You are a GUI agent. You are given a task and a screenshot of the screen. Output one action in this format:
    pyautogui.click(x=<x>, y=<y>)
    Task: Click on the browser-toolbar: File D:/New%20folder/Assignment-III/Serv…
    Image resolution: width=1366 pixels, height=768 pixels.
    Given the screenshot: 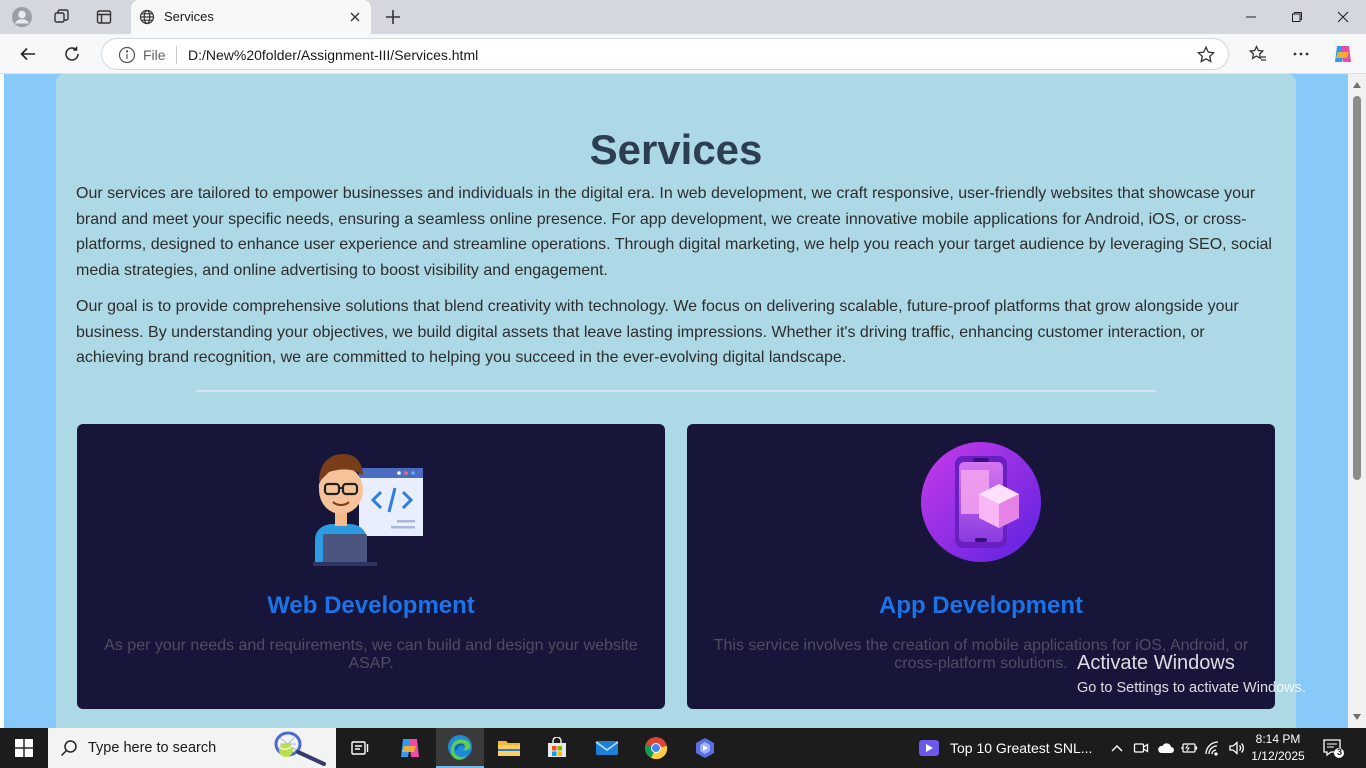 What is the action you would take?
    pyautogui.click(x=683, y=54)
    